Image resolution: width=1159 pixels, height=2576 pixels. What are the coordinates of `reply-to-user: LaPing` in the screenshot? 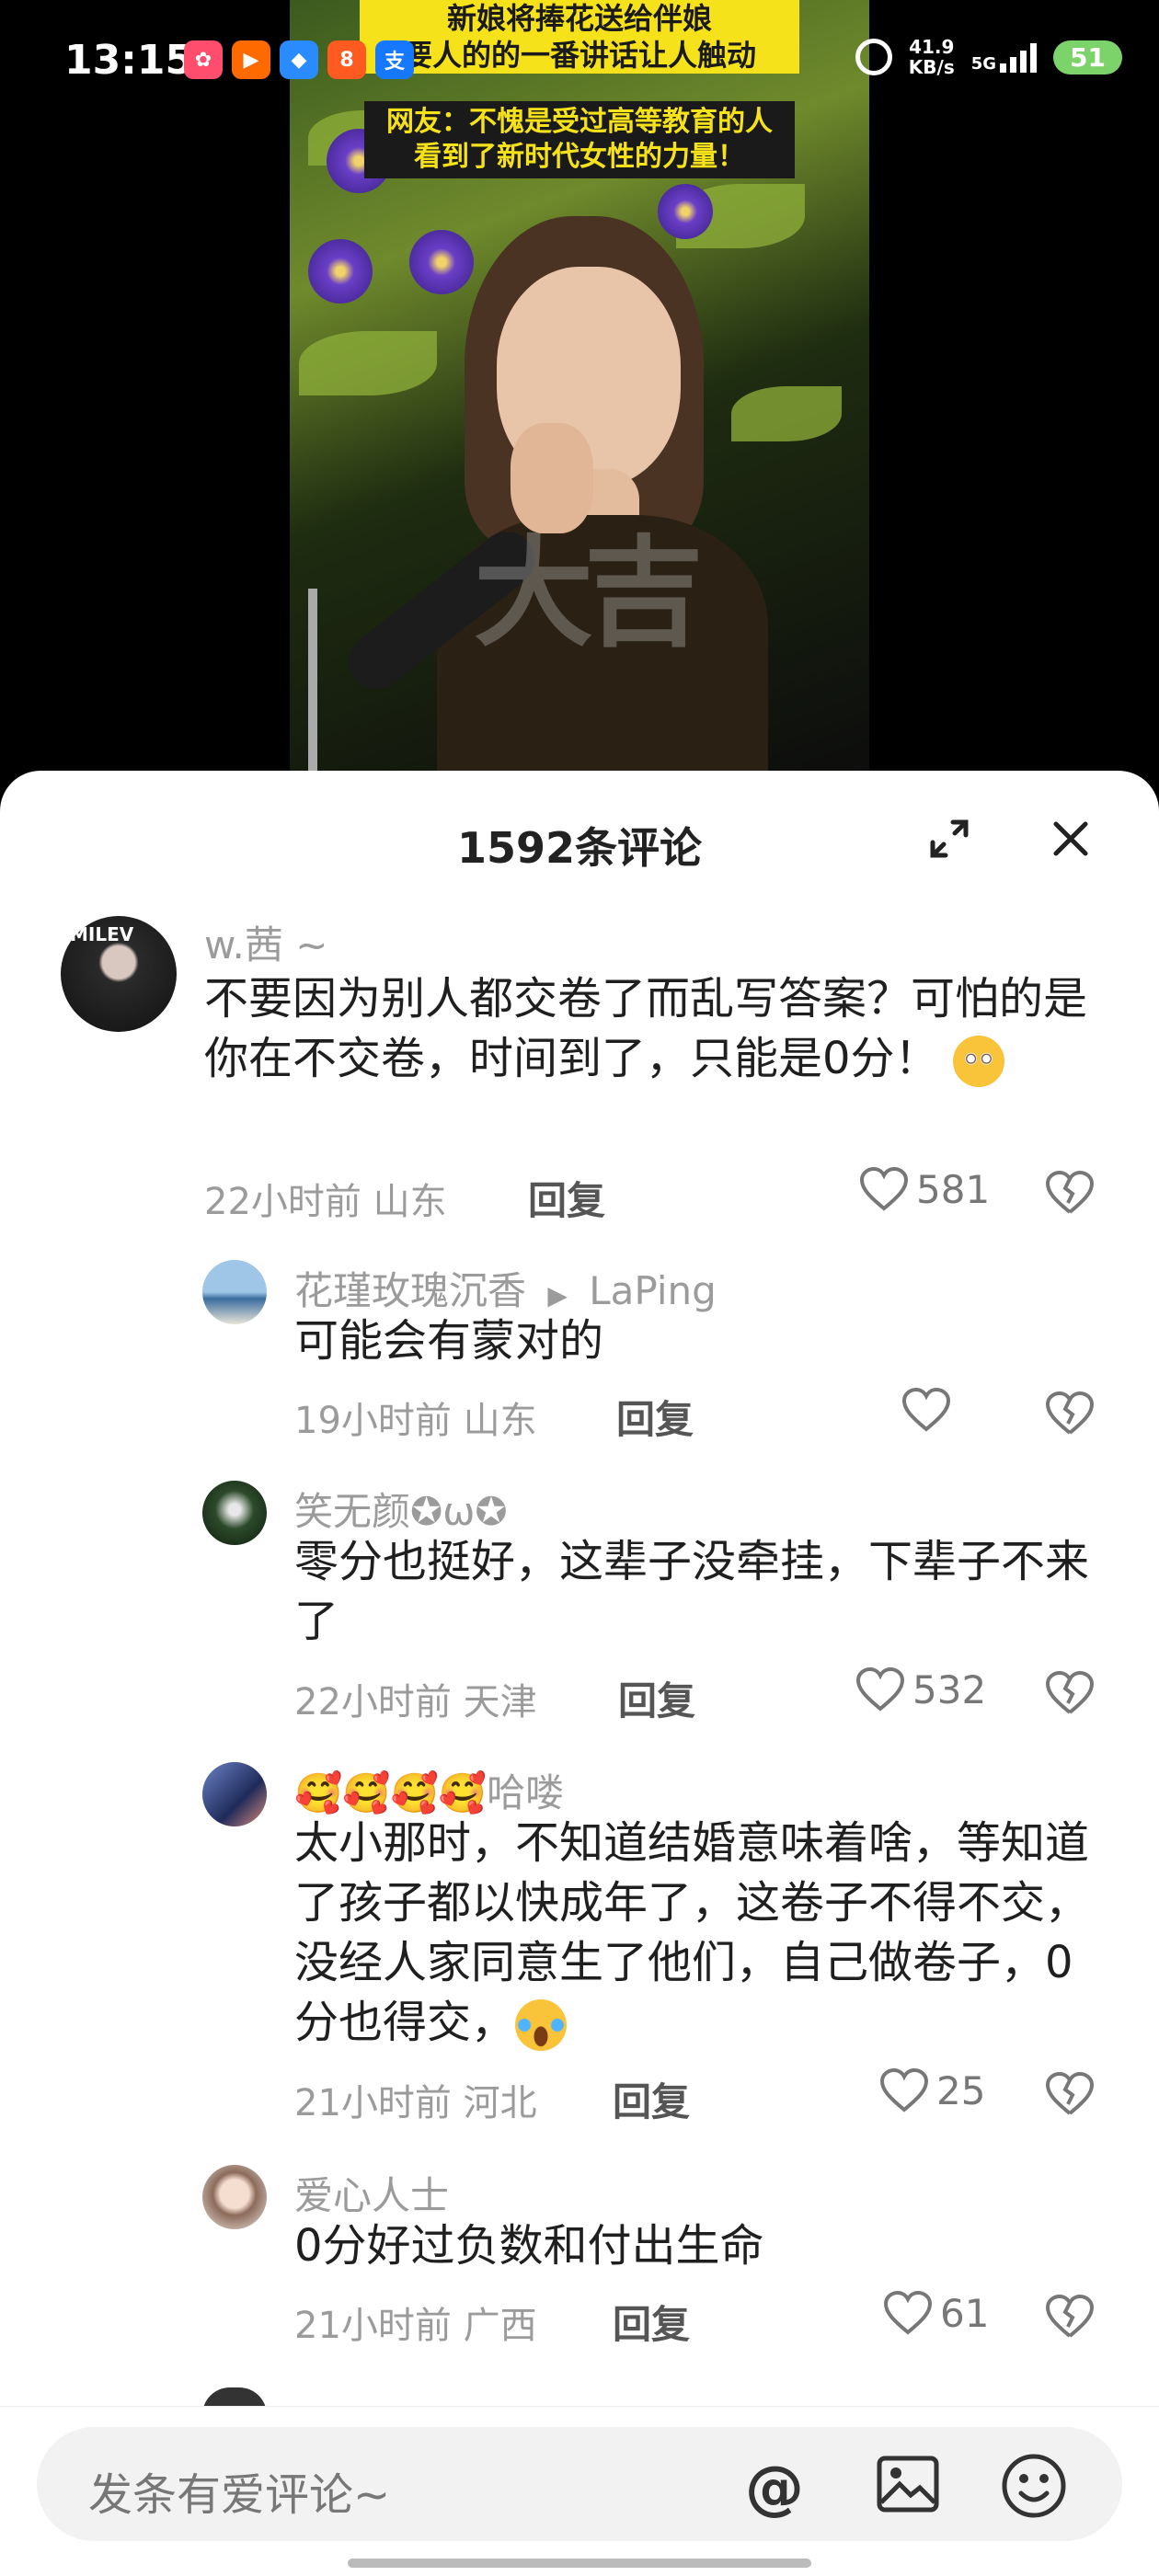 It's located at (653, 1290).